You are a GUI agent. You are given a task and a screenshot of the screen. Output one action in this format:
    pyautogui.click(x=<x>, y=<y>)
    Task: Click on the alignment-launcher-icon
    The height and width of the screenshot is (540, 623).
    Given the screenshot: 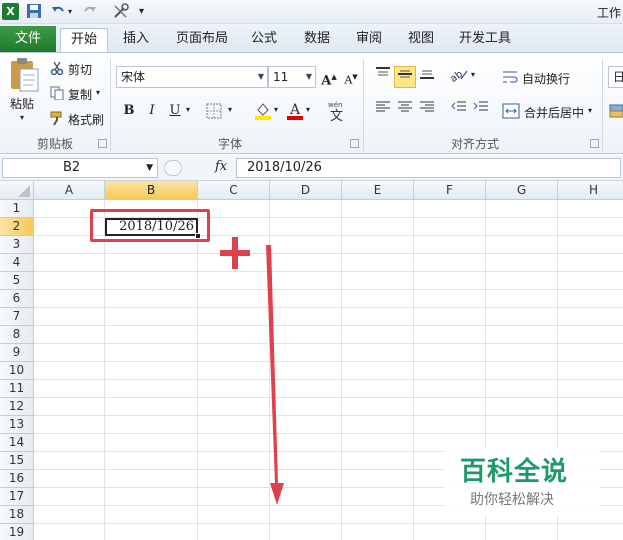 What is the action you would take?
    pyautogui.click(x=594, y=143)
    